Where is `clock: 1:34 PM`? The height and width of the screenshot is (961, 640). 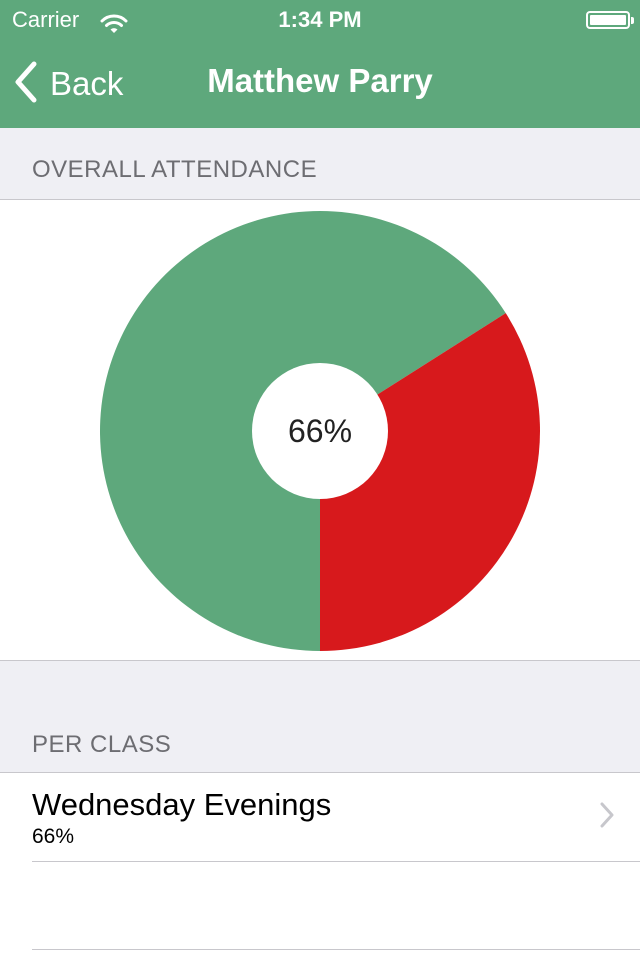
clock: 1:34 PM is located at coordinates (320, 19).